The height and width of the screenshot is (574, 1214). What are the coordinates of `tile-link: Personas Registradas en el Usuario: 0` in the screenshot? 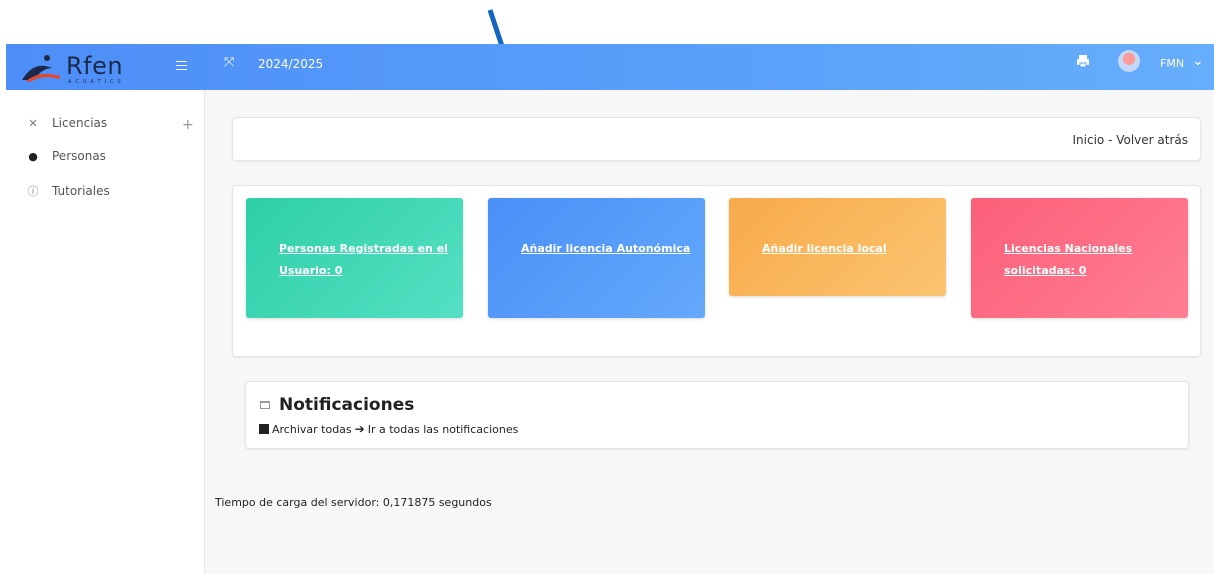 It's located at (364, 260).